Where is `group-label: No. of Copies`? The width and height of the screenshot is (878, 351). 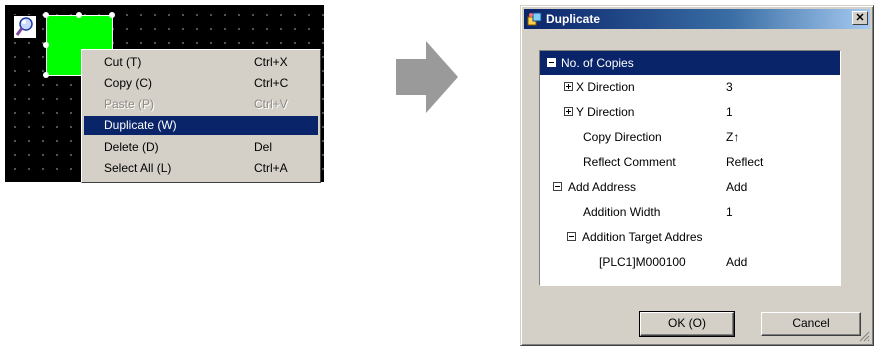
group-label: No. of Copies is located at coordinates (597, 63).